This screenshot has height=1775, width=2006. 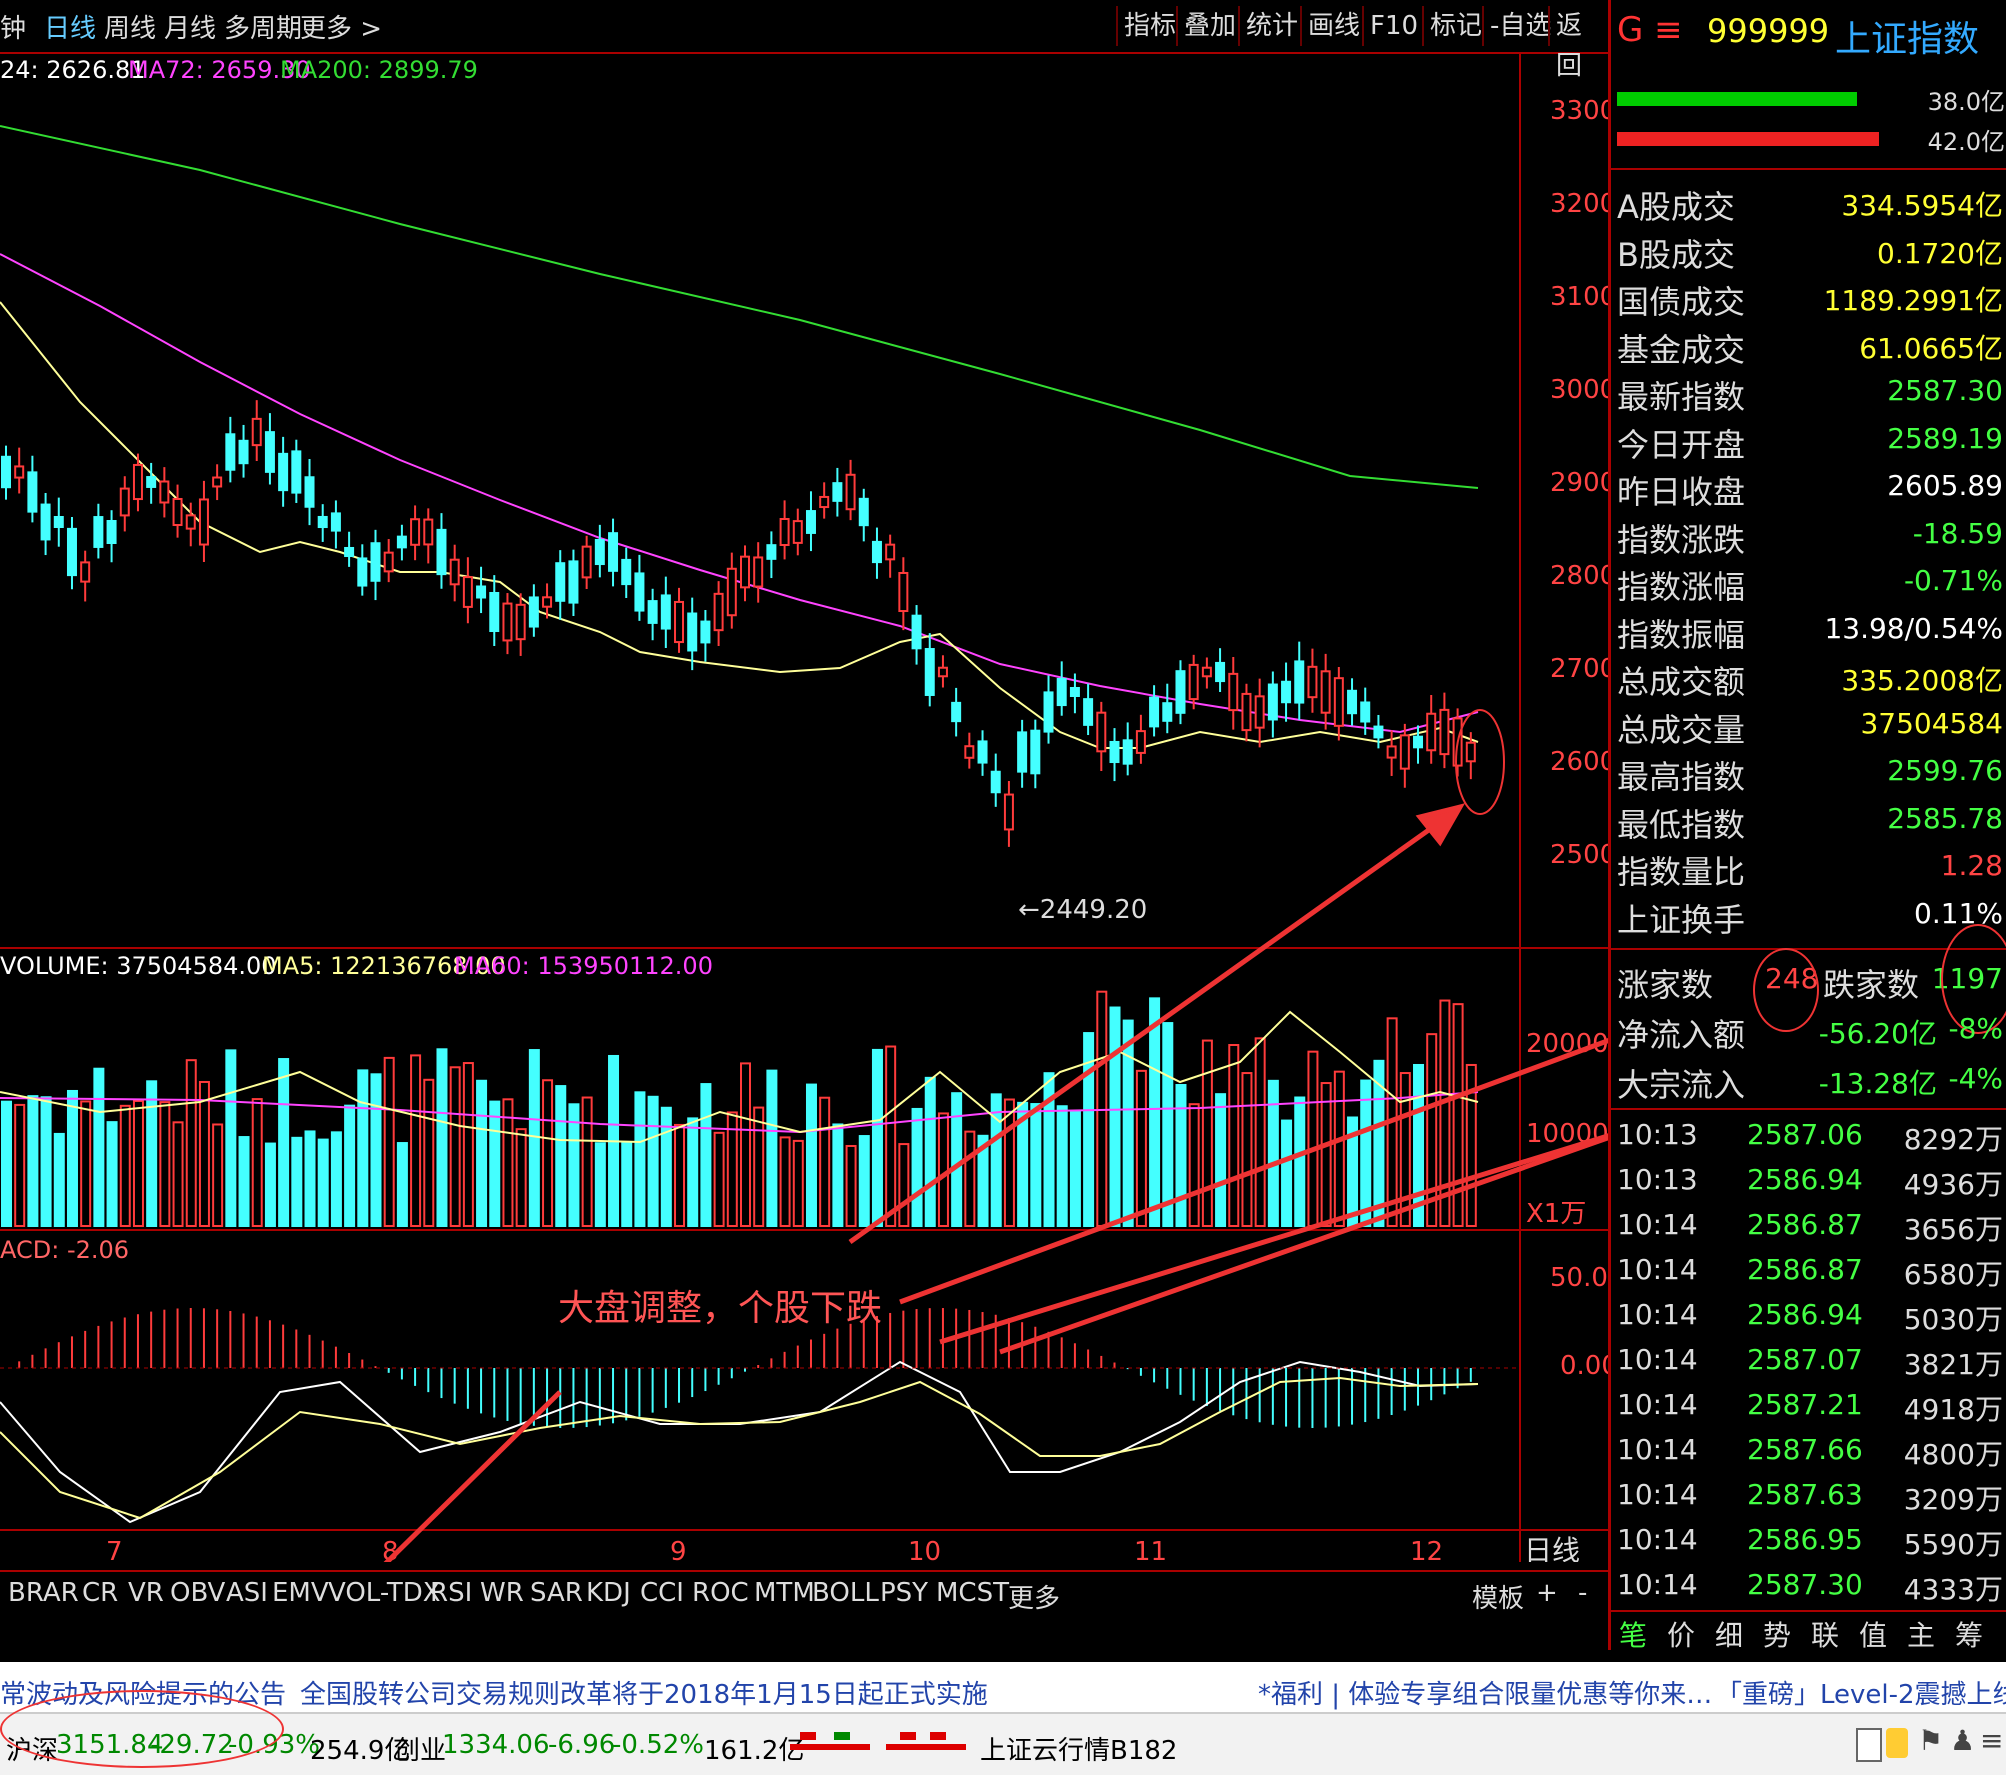 I want to click on tool-mark: 标记, so click(x=1455, y=26).